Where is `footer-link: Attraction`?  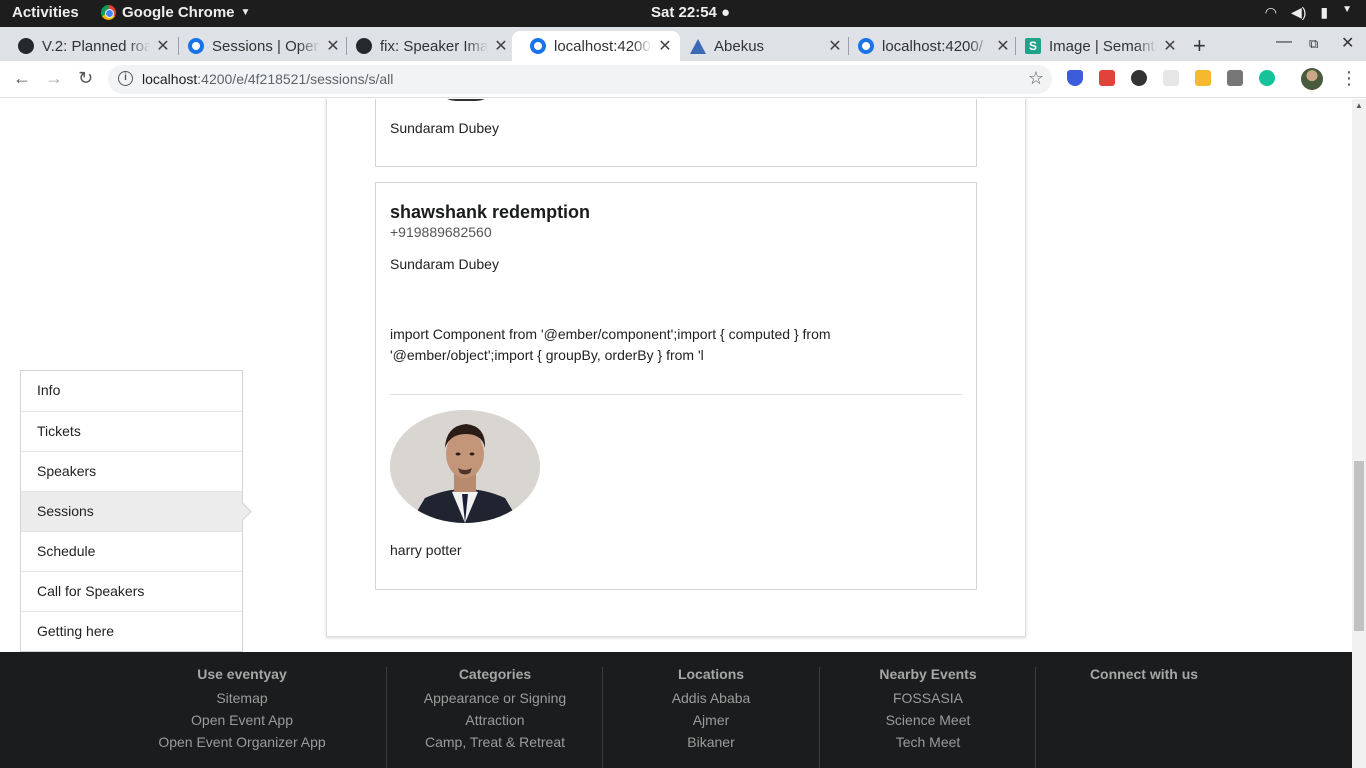
footer-link: Attraction is located at coordinates (495, 720).